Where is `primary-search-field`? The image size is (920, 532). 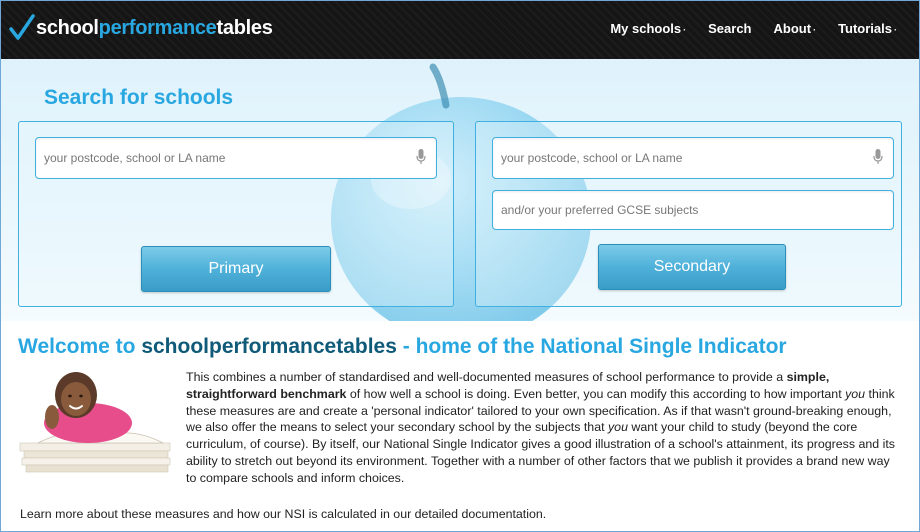 primary-search-field is located at coordinates (236, 158).